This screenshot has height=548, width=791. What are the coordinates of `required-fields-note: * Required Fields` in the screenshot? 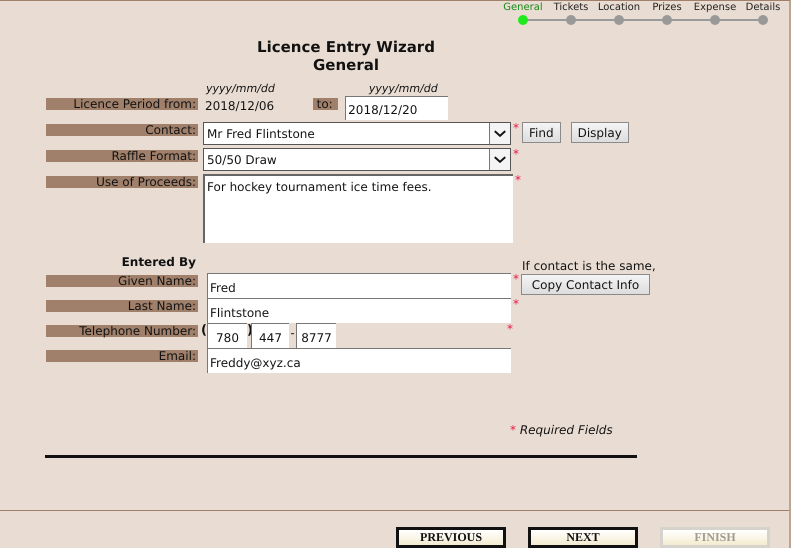 It's located at (561, 430).